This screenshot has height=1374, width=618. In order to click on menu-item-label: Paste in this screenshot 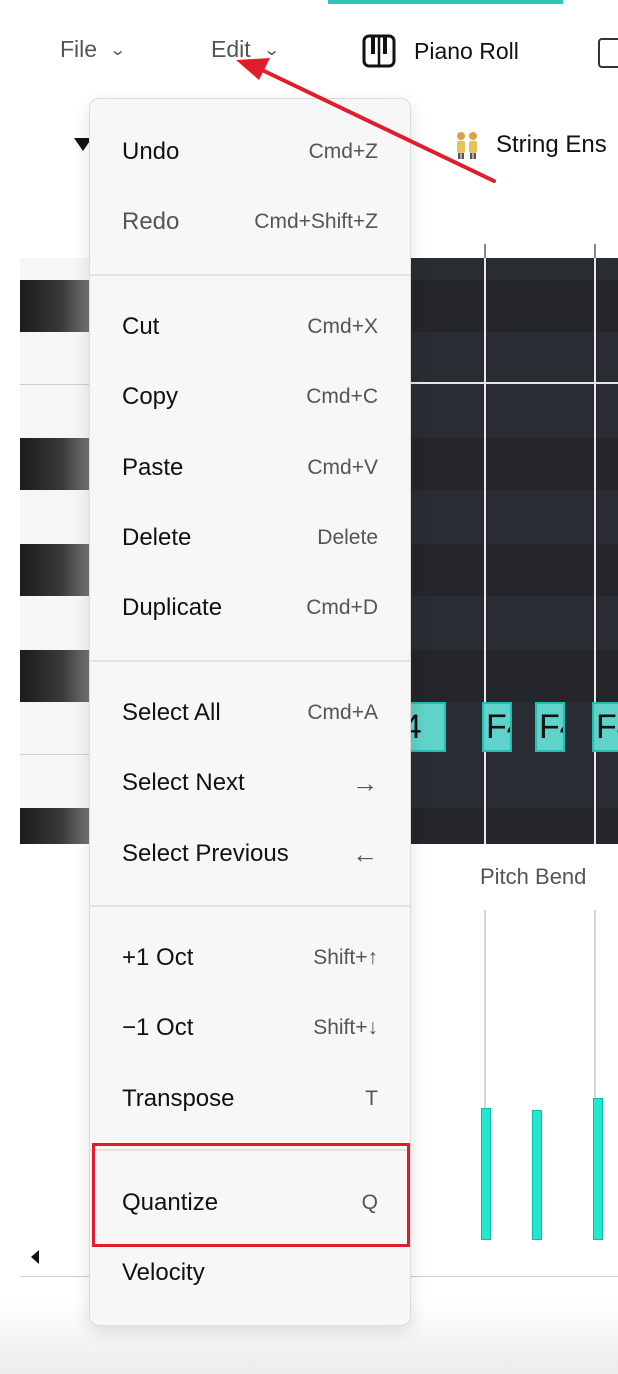, I will do `click(153, 467)`.